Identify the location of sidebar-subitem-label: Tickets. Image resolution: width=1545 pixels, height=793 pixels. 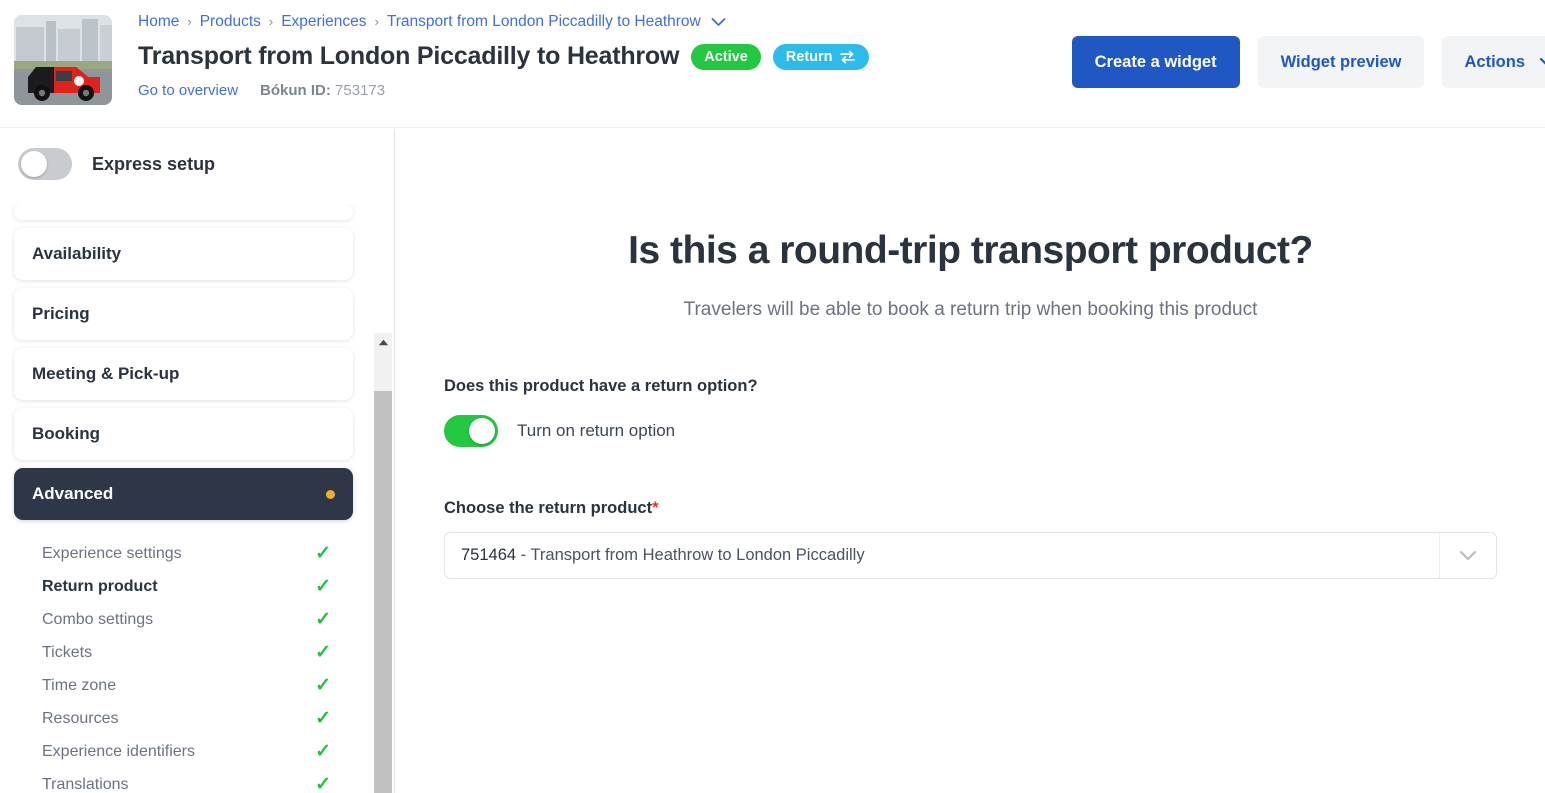
(67, 652).